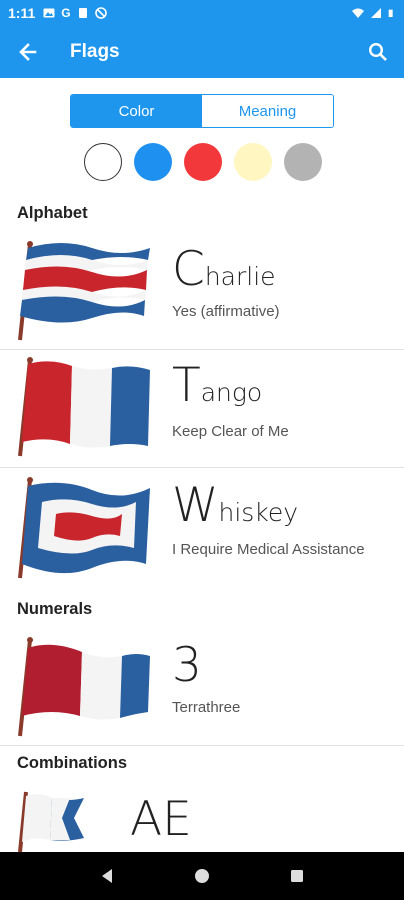 The height and width of the screenshot is (900, 404). I want to click on nav-home-icon, so click(201, 876).